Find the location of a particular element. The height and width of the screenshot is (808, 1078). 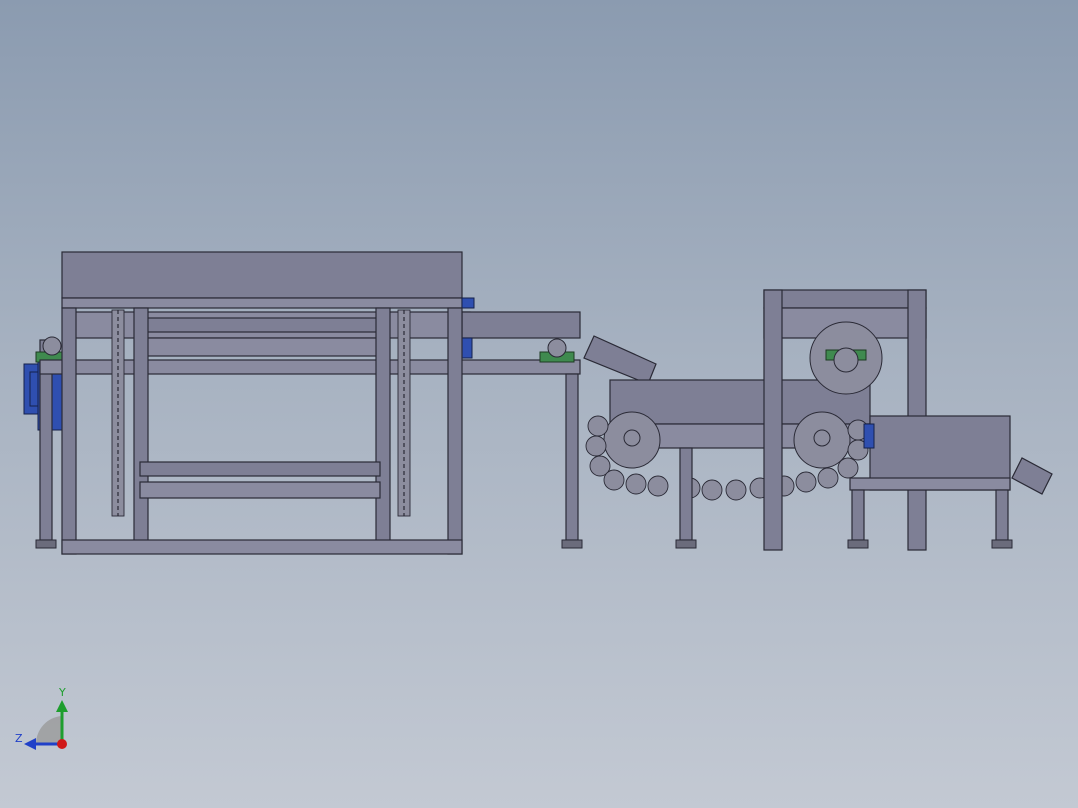

left-chain is located at coordinates (118, 413).